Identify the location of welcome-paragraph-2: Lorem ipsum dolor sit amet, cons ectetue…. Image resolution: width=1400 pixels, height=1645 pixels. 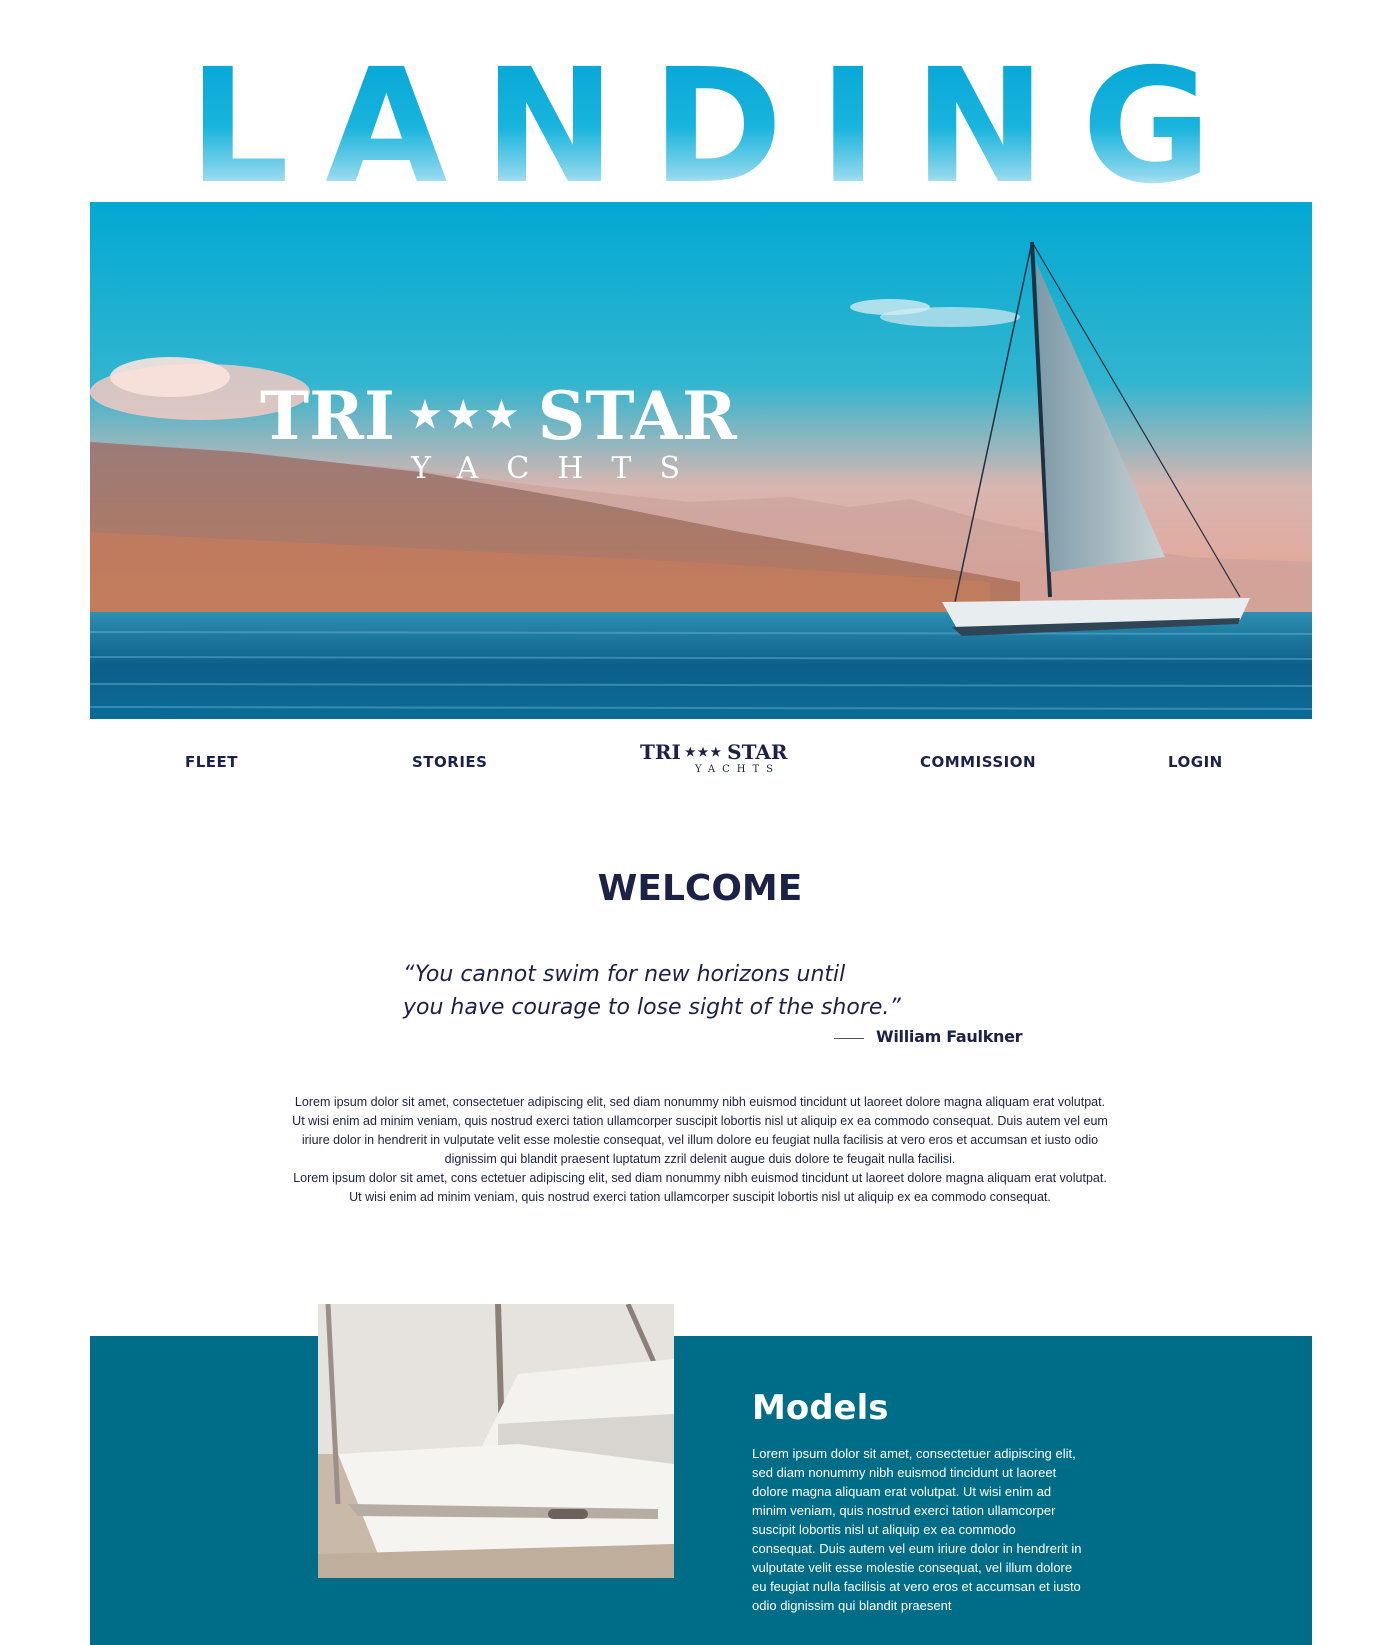
(700, 1187).